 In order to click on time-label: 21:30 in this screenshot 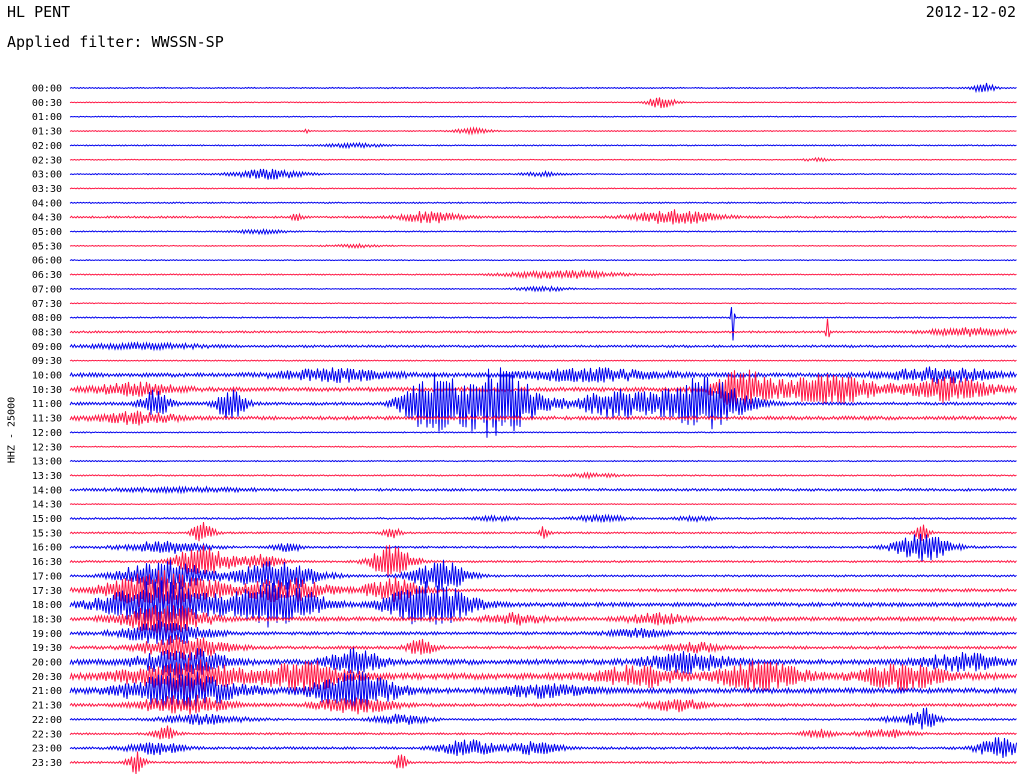, I will do `click(47, 706)`.